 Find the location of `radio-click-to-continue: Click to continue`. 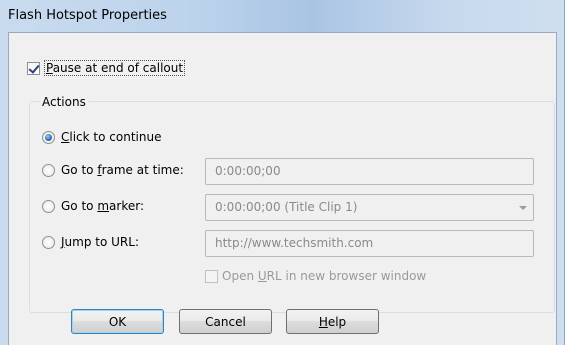

radio-click-to-continue: Click to continue is located at coordinates (101, 137).